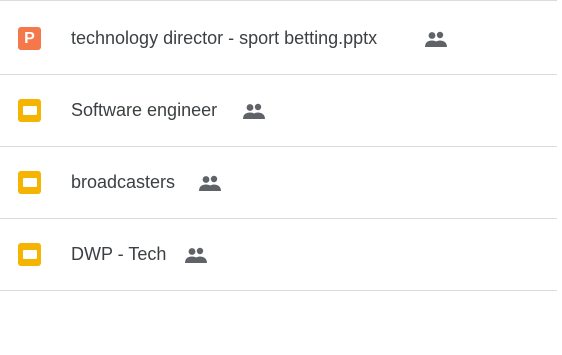 This screenshot has width=562, height=355. What do you see at coordinates (144, 110) in the screenshot?
I see `file-name: Software engineer` at bounding box center [144, 110].